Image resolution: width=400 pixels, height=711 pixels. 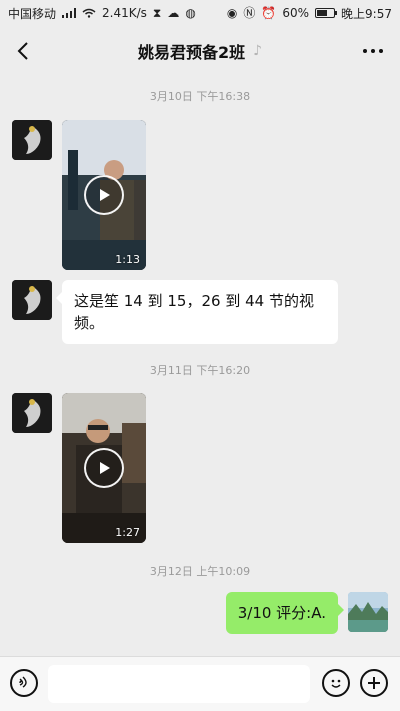 I want to click on eye-icon: ◉, so click(x=232, y=13).